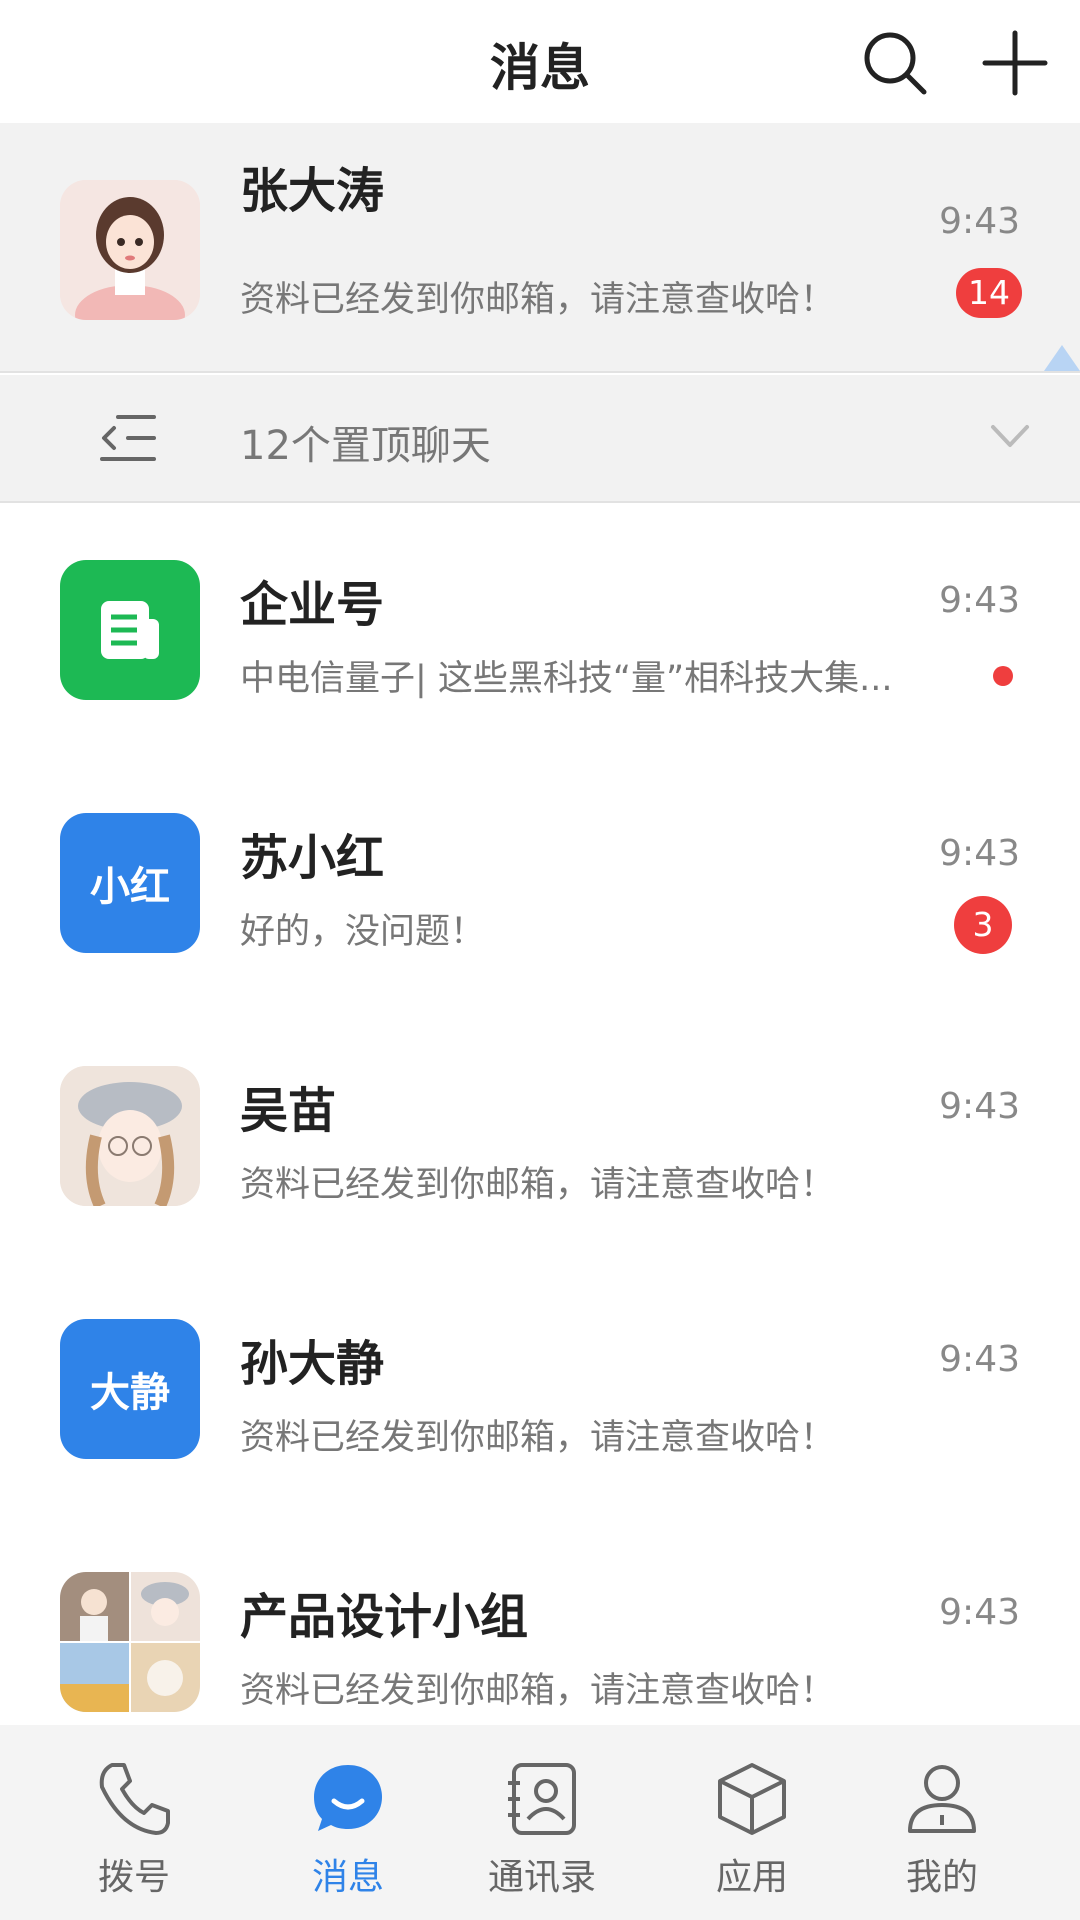 This screenshot has width=1080, height=1920. What do you see at coordinates (1010, 436) in the screenshot?
I see `chevron-down-icon` at bounding box center [1010, 436].